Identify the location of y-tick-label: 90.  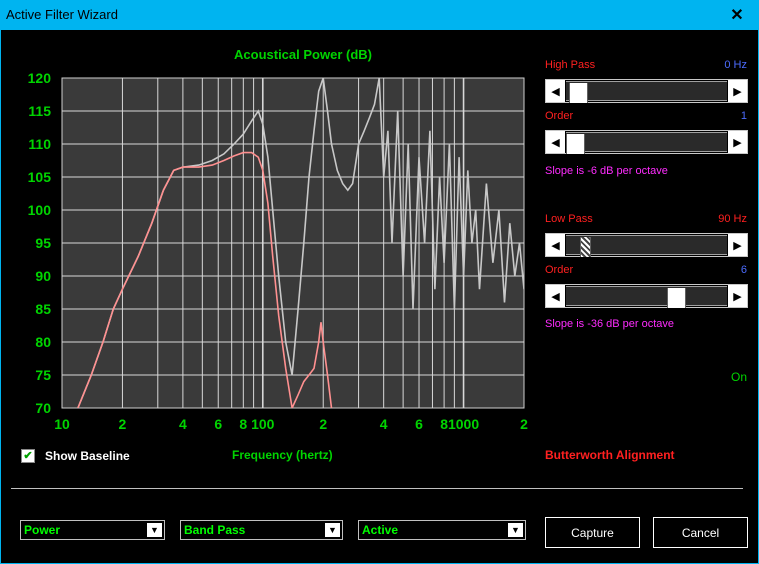
(43, 276).